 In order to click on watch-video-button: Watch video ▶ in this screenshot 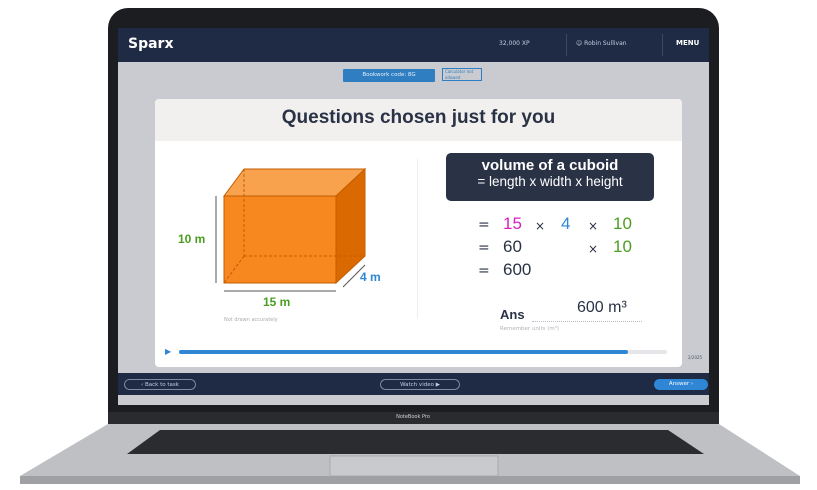, I will do `click(420, 384)`.